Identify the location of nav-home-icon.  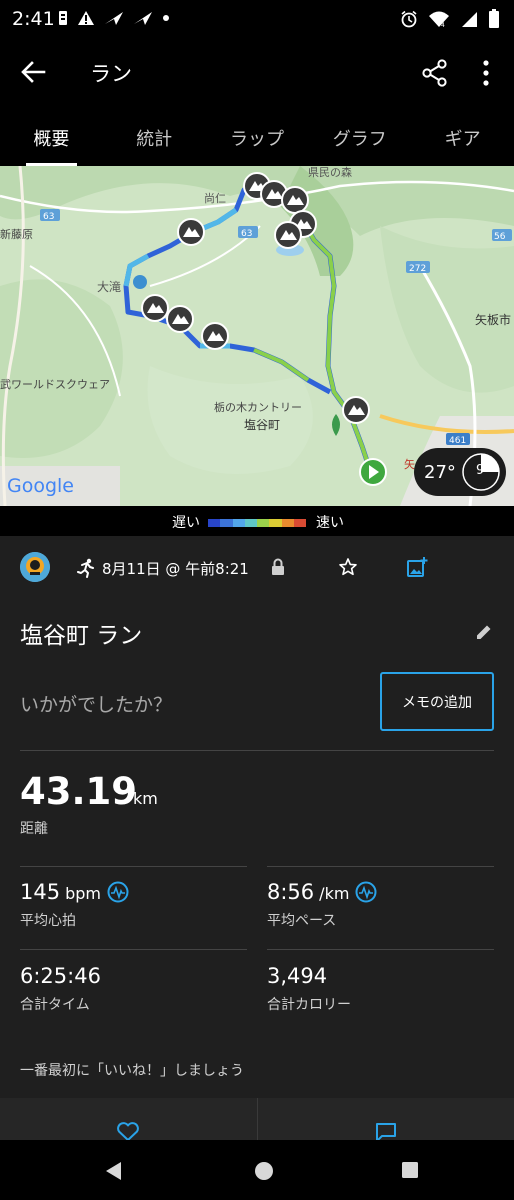
(264, 1171).